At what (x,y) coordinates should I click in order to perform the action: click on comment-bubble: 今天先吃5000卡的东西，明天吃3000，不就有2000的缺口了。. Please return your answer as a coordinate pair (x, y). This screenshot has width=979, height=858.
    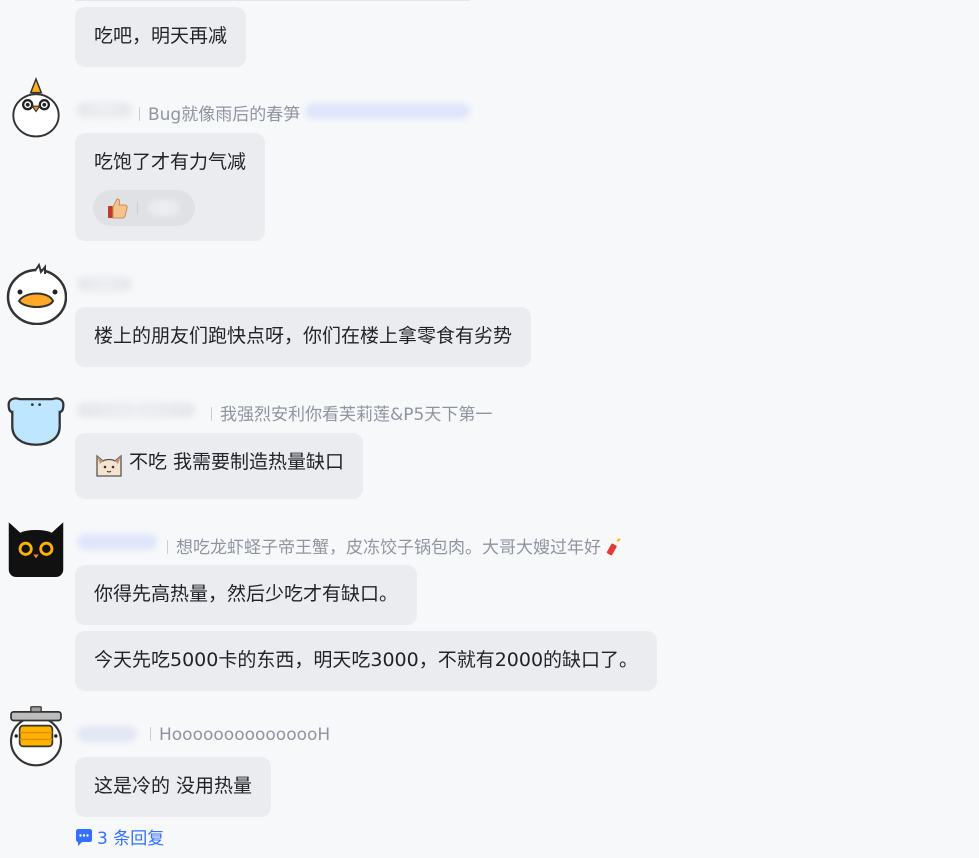
    Looking at the image, I should click on (366, 661).